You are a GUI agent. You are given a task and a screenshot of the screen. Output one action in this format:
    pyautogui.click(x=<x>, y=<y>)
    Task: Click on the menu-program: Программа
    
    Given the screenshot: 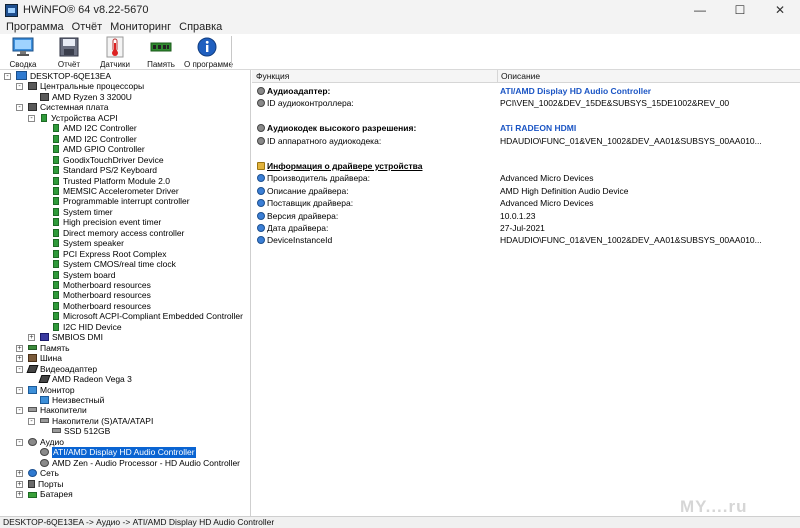 What is the action you would take?
    pyautogui.click(x=35, y=27)
    